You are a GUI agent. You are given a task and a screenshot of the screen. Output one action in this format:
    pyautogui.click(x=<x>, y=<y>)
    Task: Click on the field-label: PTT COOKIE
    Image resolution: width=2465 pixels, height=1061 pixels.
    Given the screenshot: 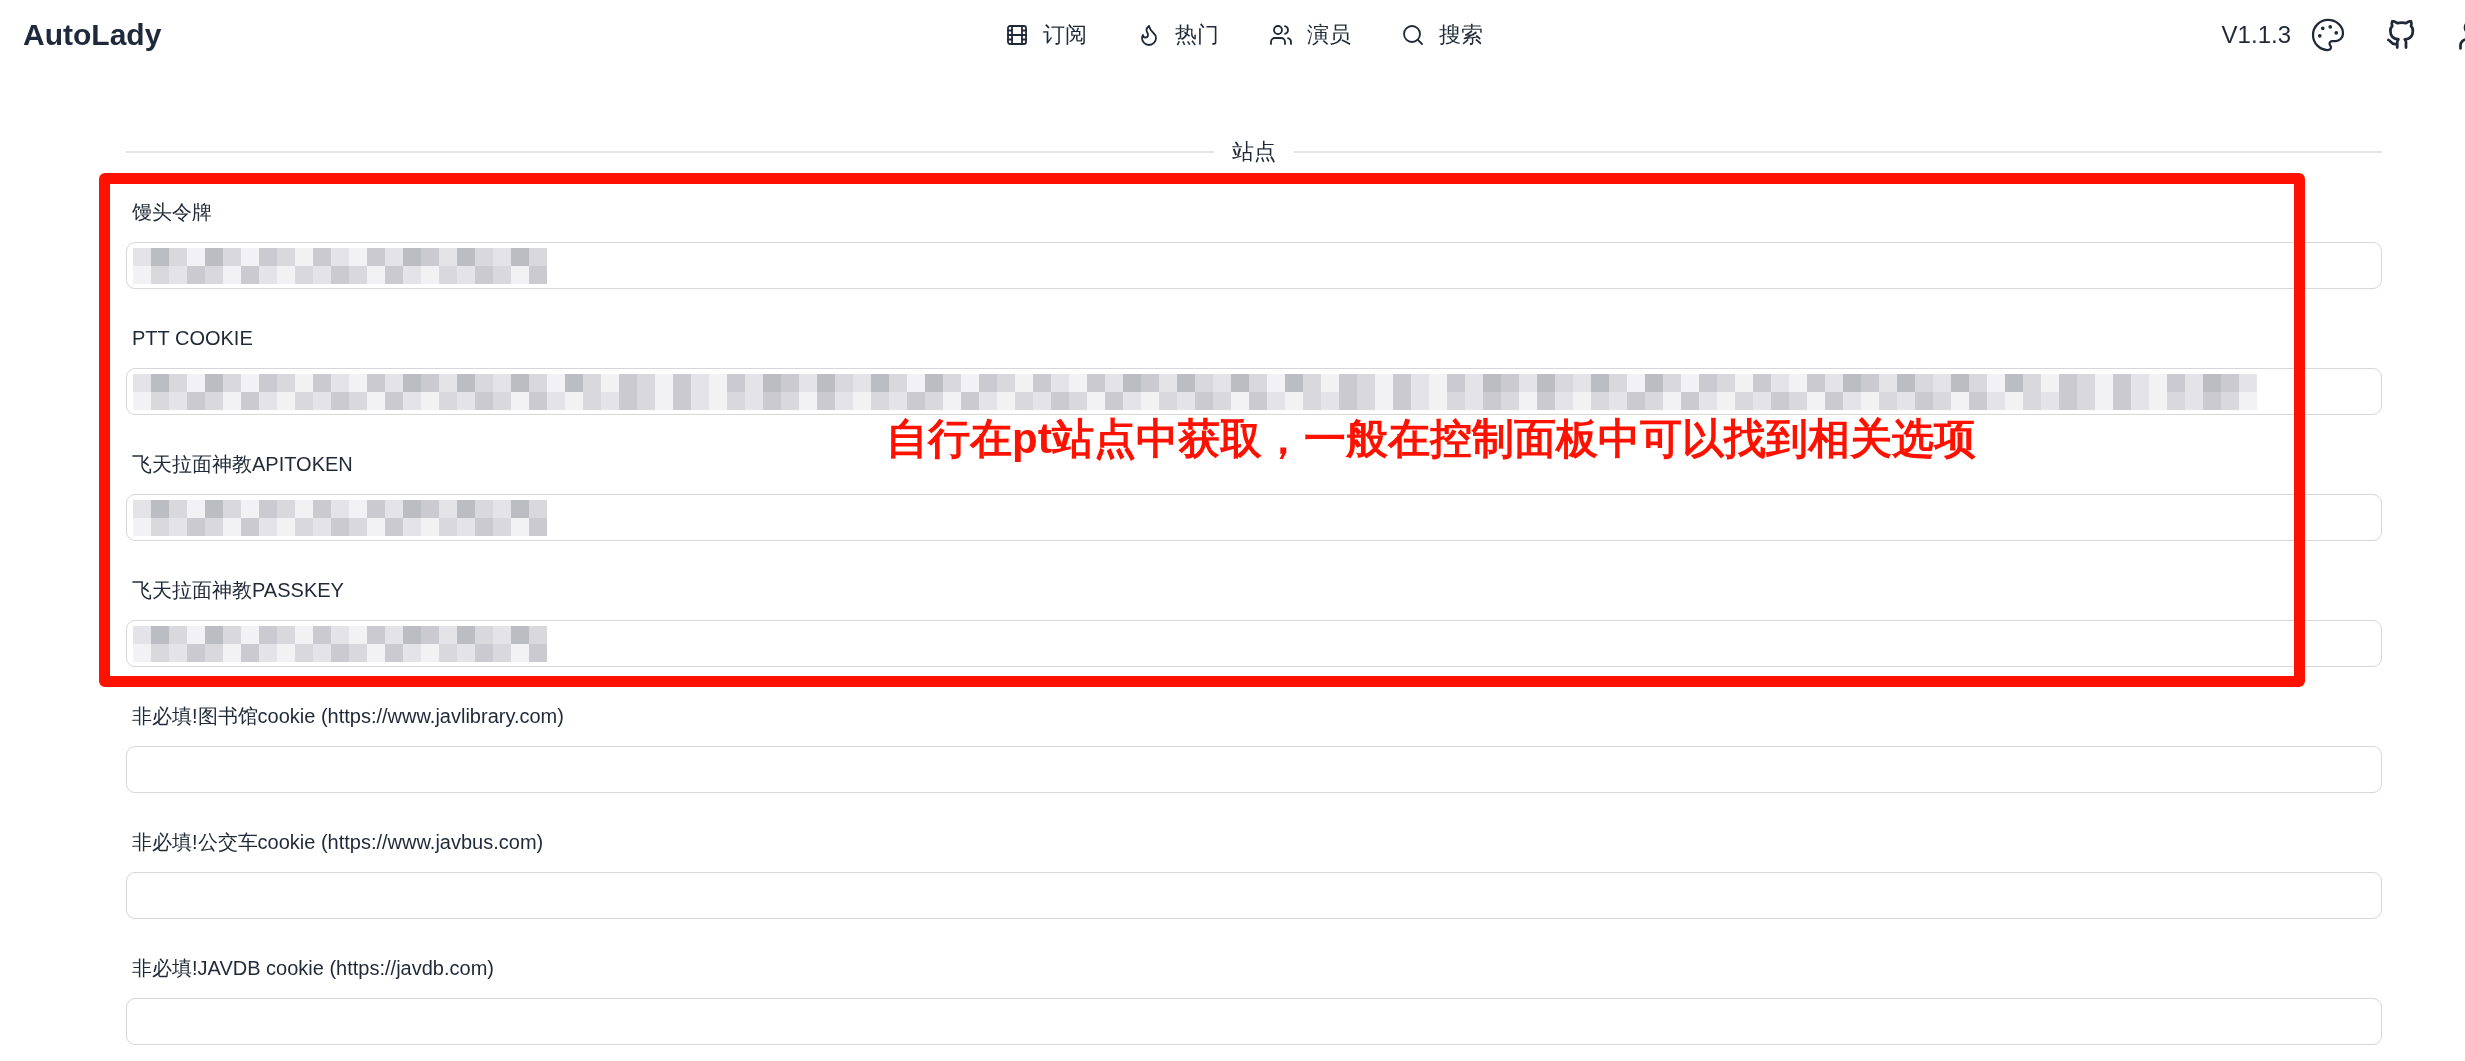 What is the action you would take?
    pyautogui.click(x=192, y=338)
    